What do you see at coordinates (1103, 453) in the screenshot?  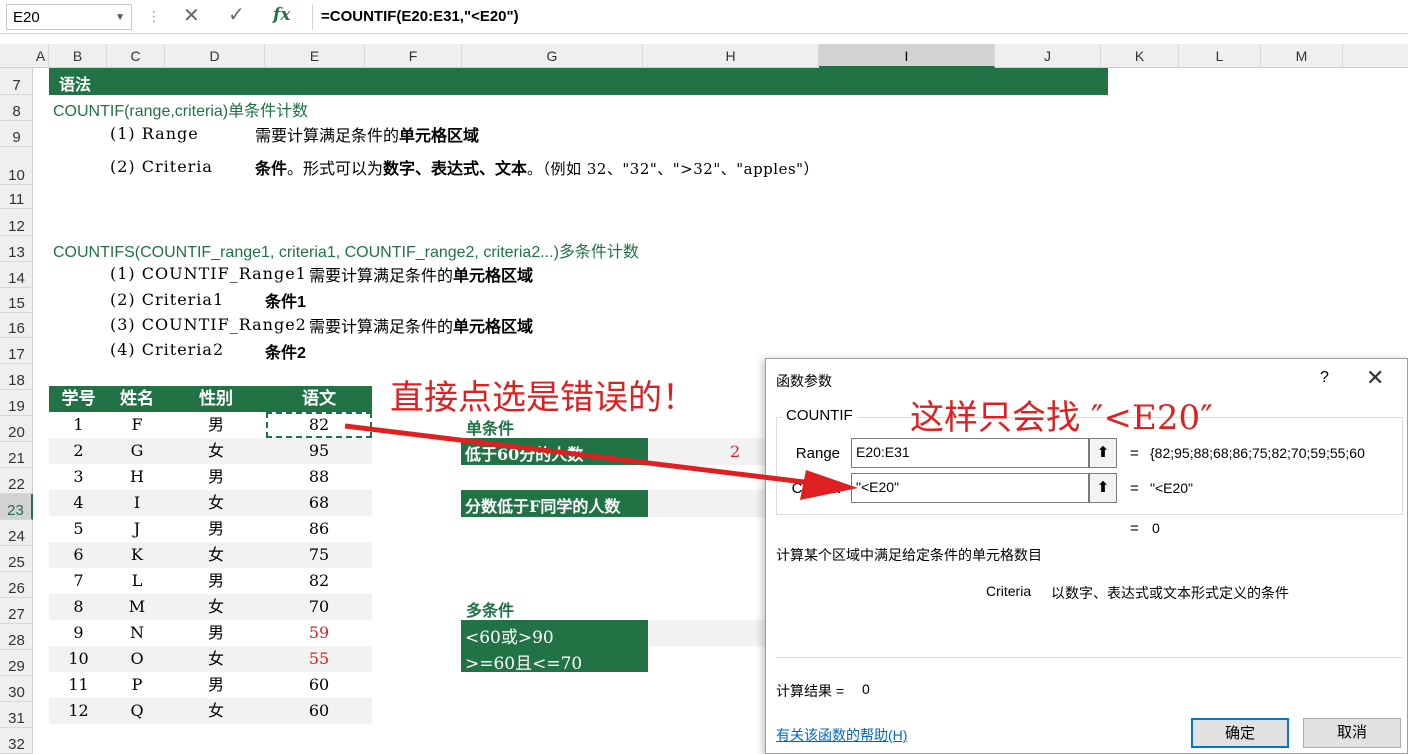 I see `collapse-range-icon: ⬆` at bounding box center [1103, 453].